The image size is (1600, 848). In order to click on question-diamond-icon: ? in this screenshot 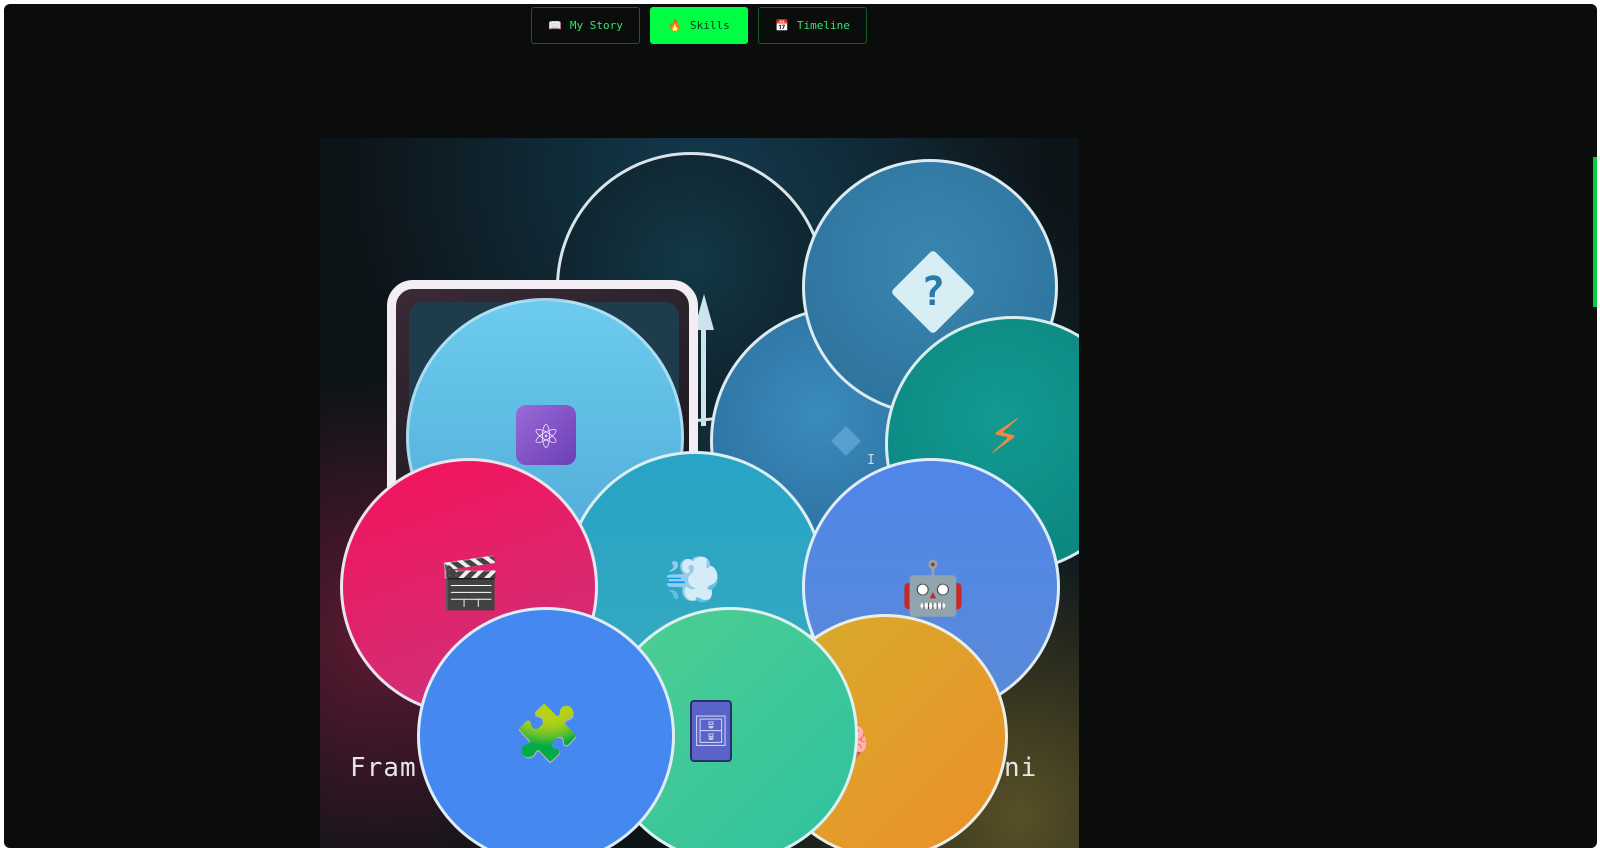, I will do `click(933, 292)`.